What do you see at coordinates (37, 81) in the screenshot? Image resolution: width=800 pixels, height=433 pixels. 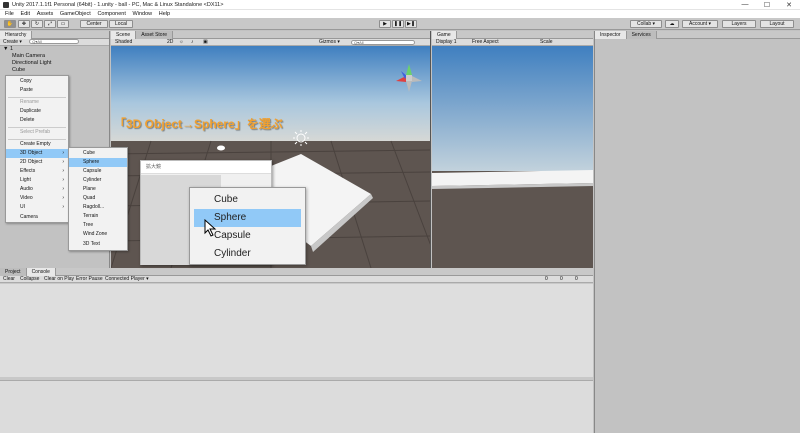 I see `menu-item-copy: Copy` at bounding box center [37, 81].